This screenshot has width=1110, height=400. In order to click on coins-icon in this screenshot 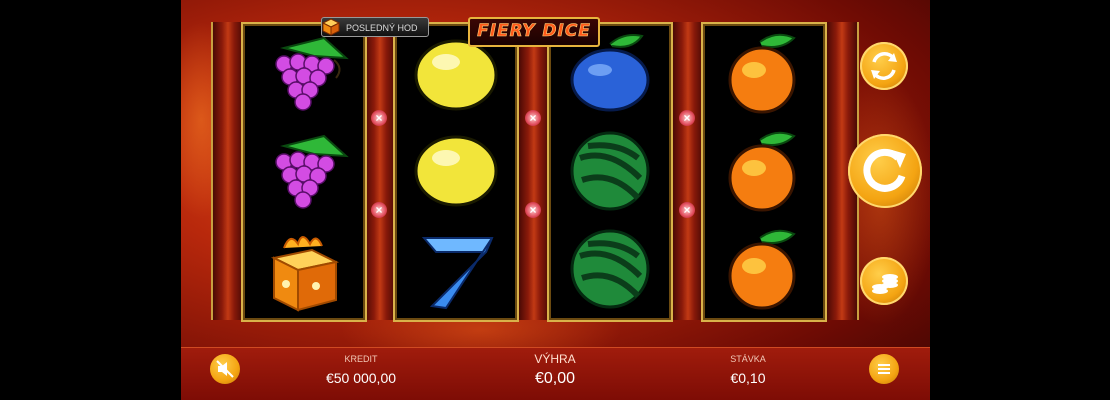, I will do `click(885, 284)`.